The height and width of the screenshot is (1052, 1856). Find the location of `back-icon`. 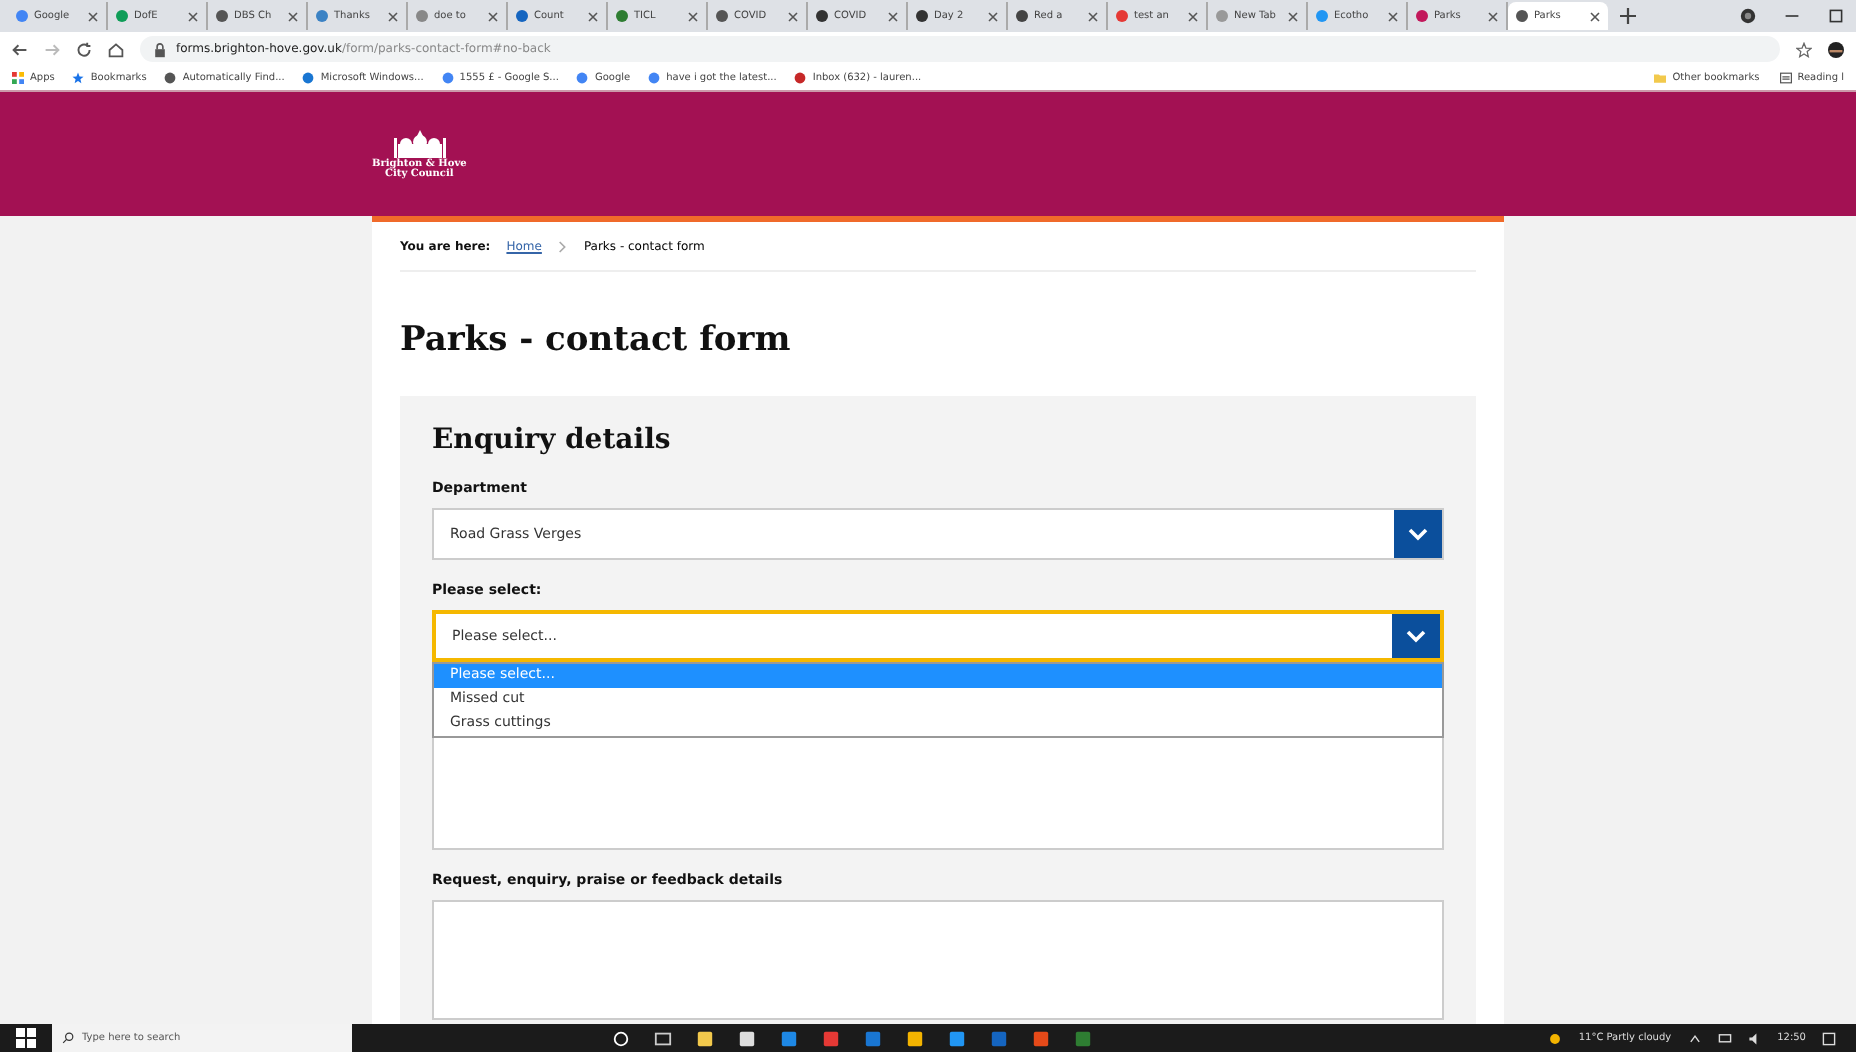

back-icon is located at coordinates (20, 49).